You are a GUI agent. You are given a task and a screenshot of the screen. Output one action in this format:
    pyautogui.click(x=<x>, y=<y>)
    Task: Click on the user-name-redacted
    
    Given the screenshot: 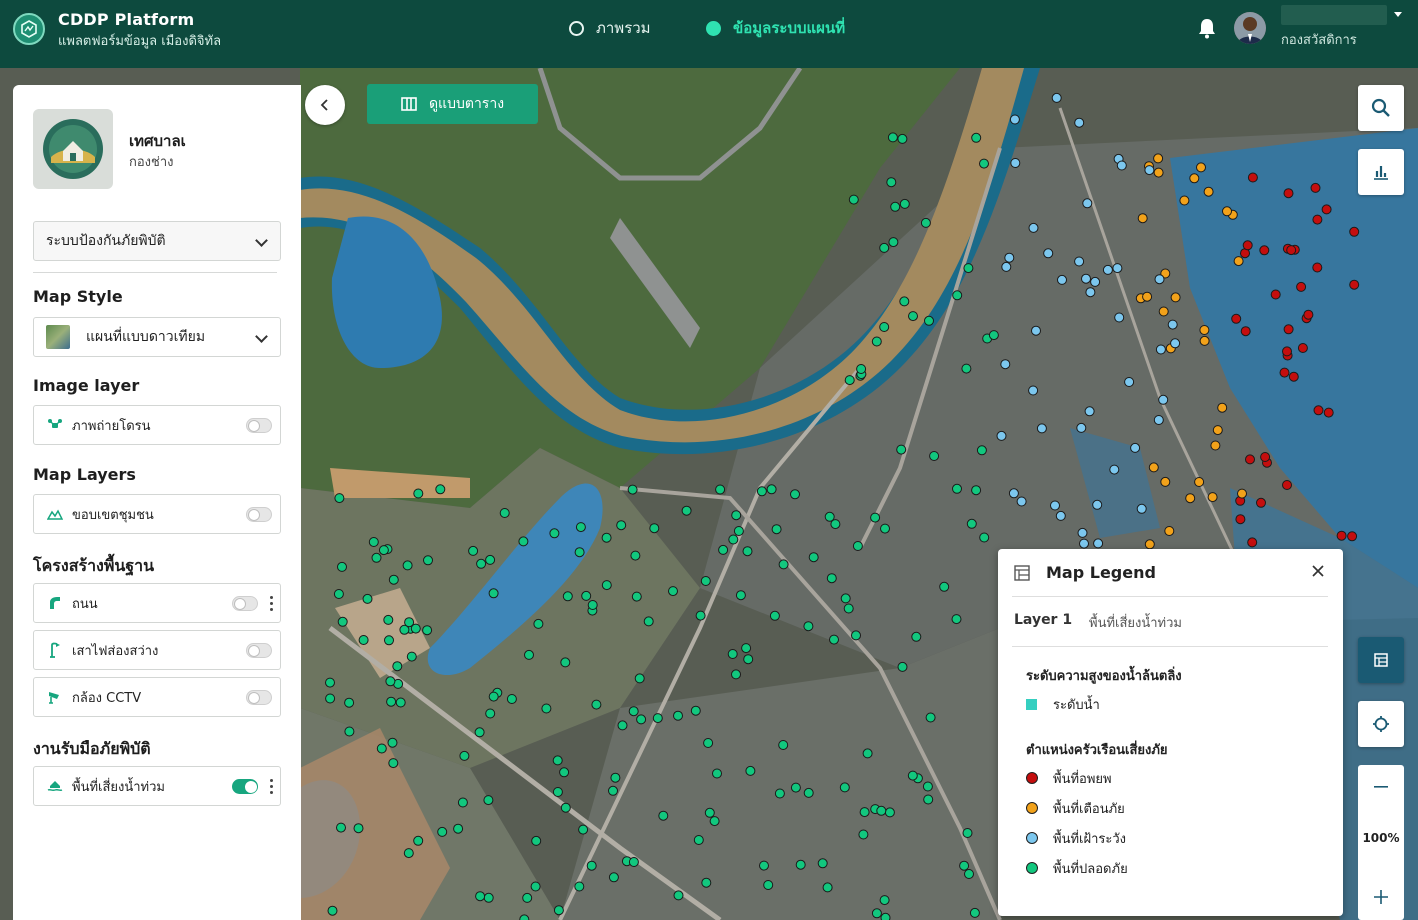 What is the action you would take?
    pyautogui.click(x=1334, y=15)
    